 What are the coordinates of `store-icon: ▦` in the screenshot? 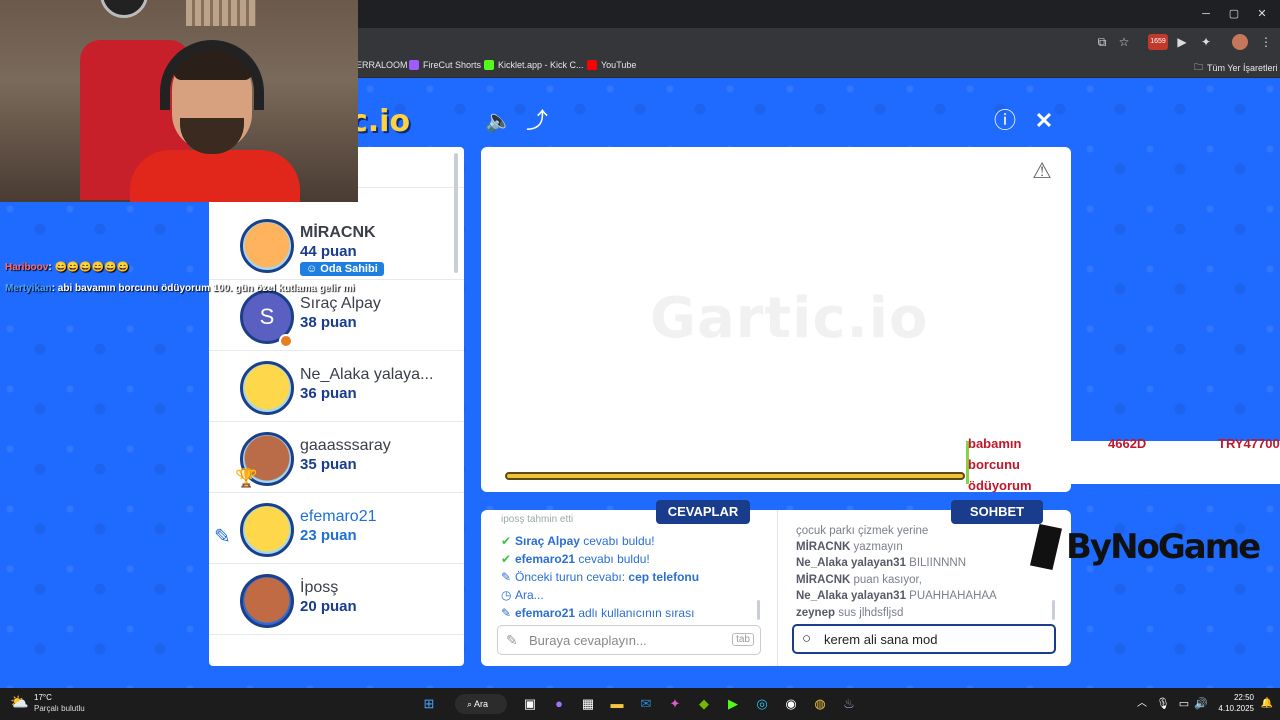 It's located at (588, 704).